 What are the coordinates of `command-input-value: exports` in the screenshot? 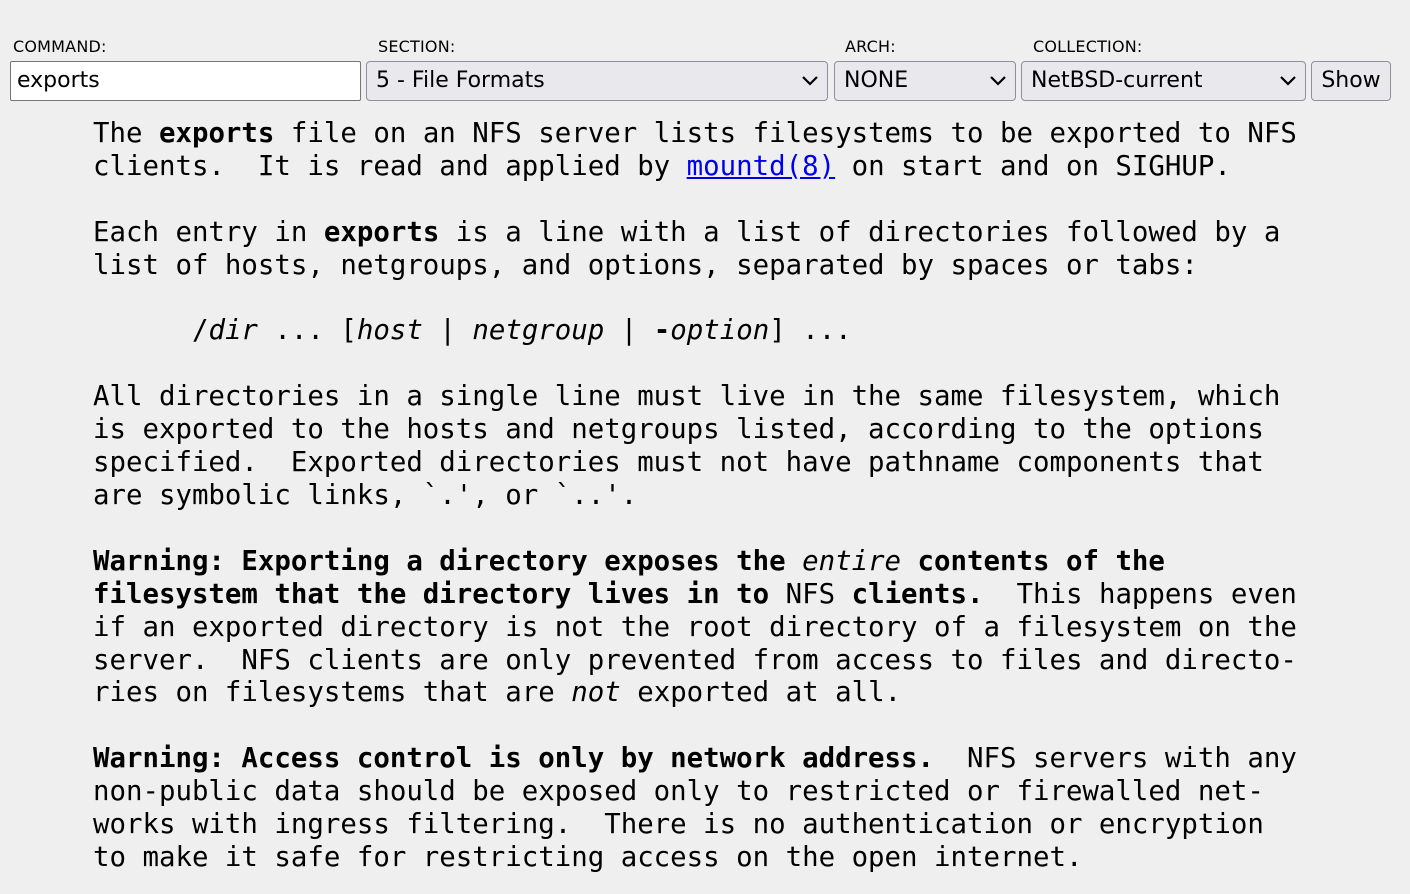 It's located at (58, 80).